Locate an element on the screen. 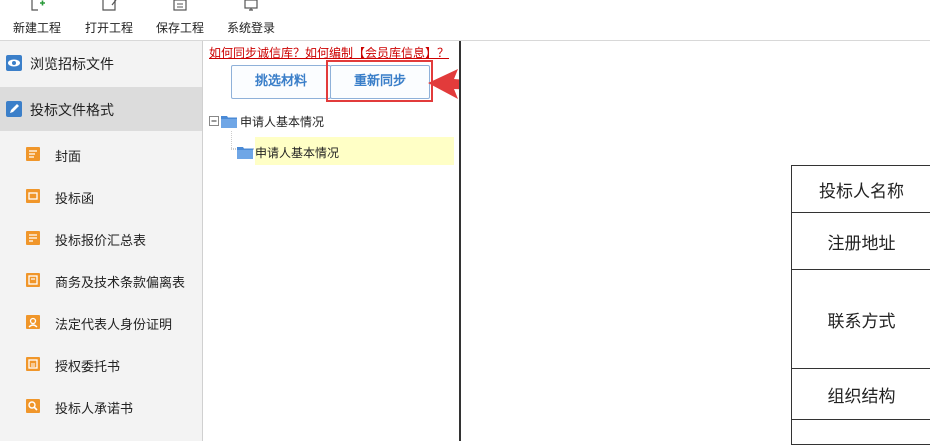 This screenshot has width=930, height=445. new-project-label: 新建工程 is located at coordinates (37, 27).